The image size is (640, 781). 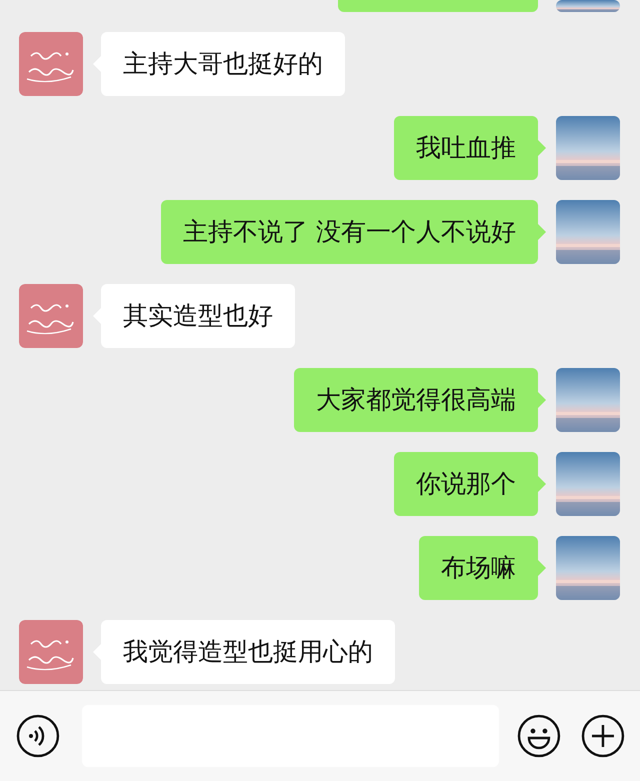 I want to click on plus-icon, so click(x=603, y=736).